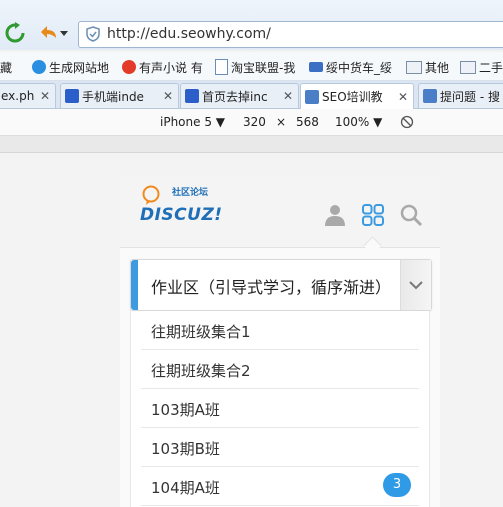  What do you see at coordinates (373, 215) in the screenshot?
I see `grid-icon` at bounding box center [373, 215].